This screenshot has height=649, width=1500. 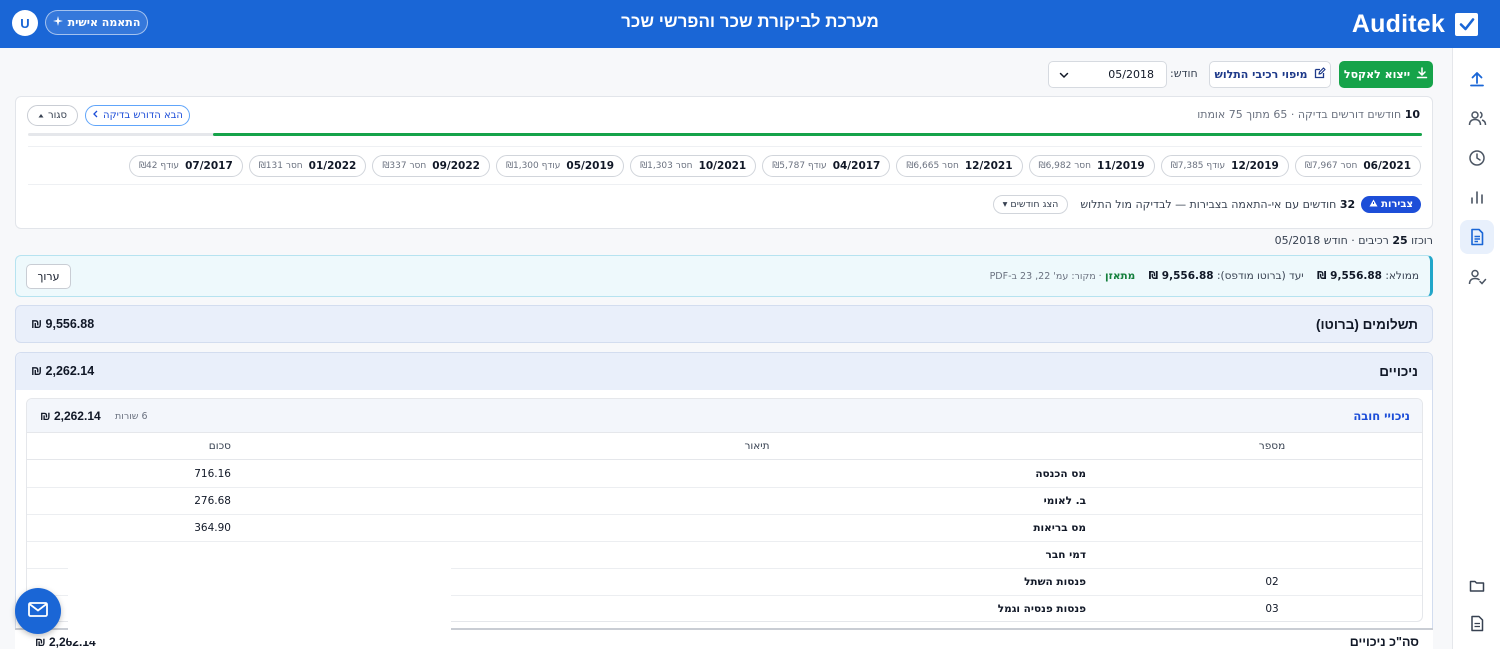 I want to click on chip-note: עודף ₪1,300, so click(x=533, y=166).